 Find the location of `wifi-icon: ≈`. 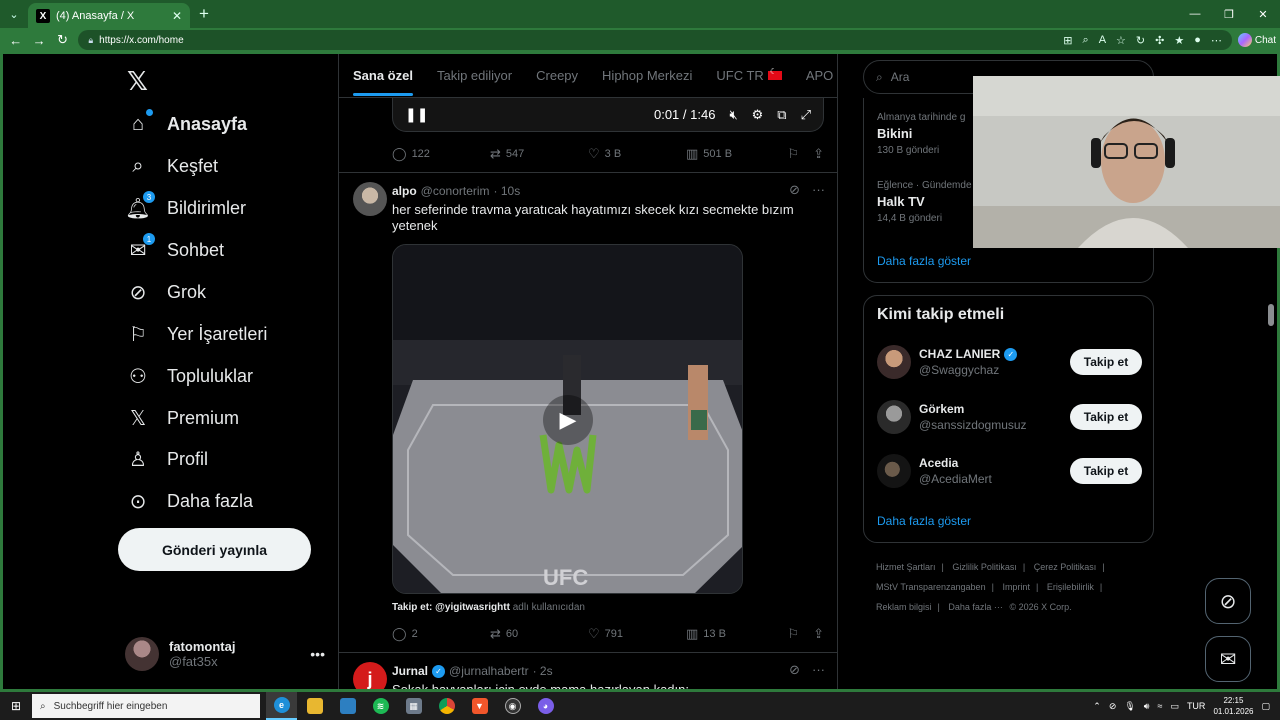

wifi-icon: ≈ is located at coordinates (1159, 706).